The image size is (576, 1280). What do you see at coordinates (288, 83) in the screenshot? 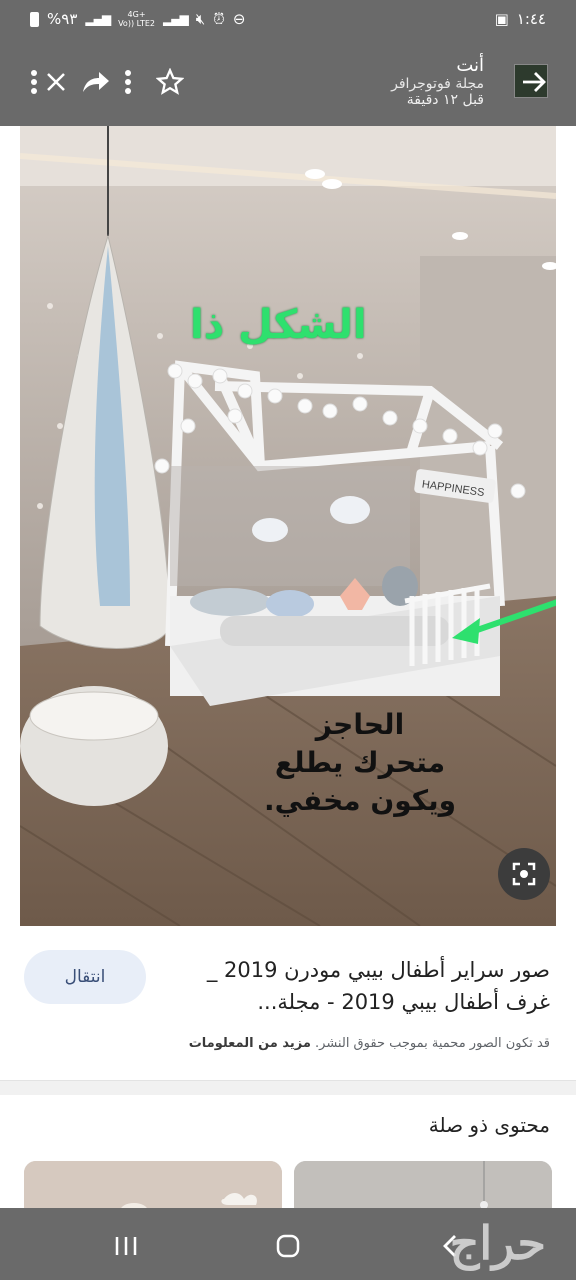
I see `viewer-toolbar: أنت مجلة فوتوجرافر قبل ١٢ دقيقة` at bounding box center [288, 83].